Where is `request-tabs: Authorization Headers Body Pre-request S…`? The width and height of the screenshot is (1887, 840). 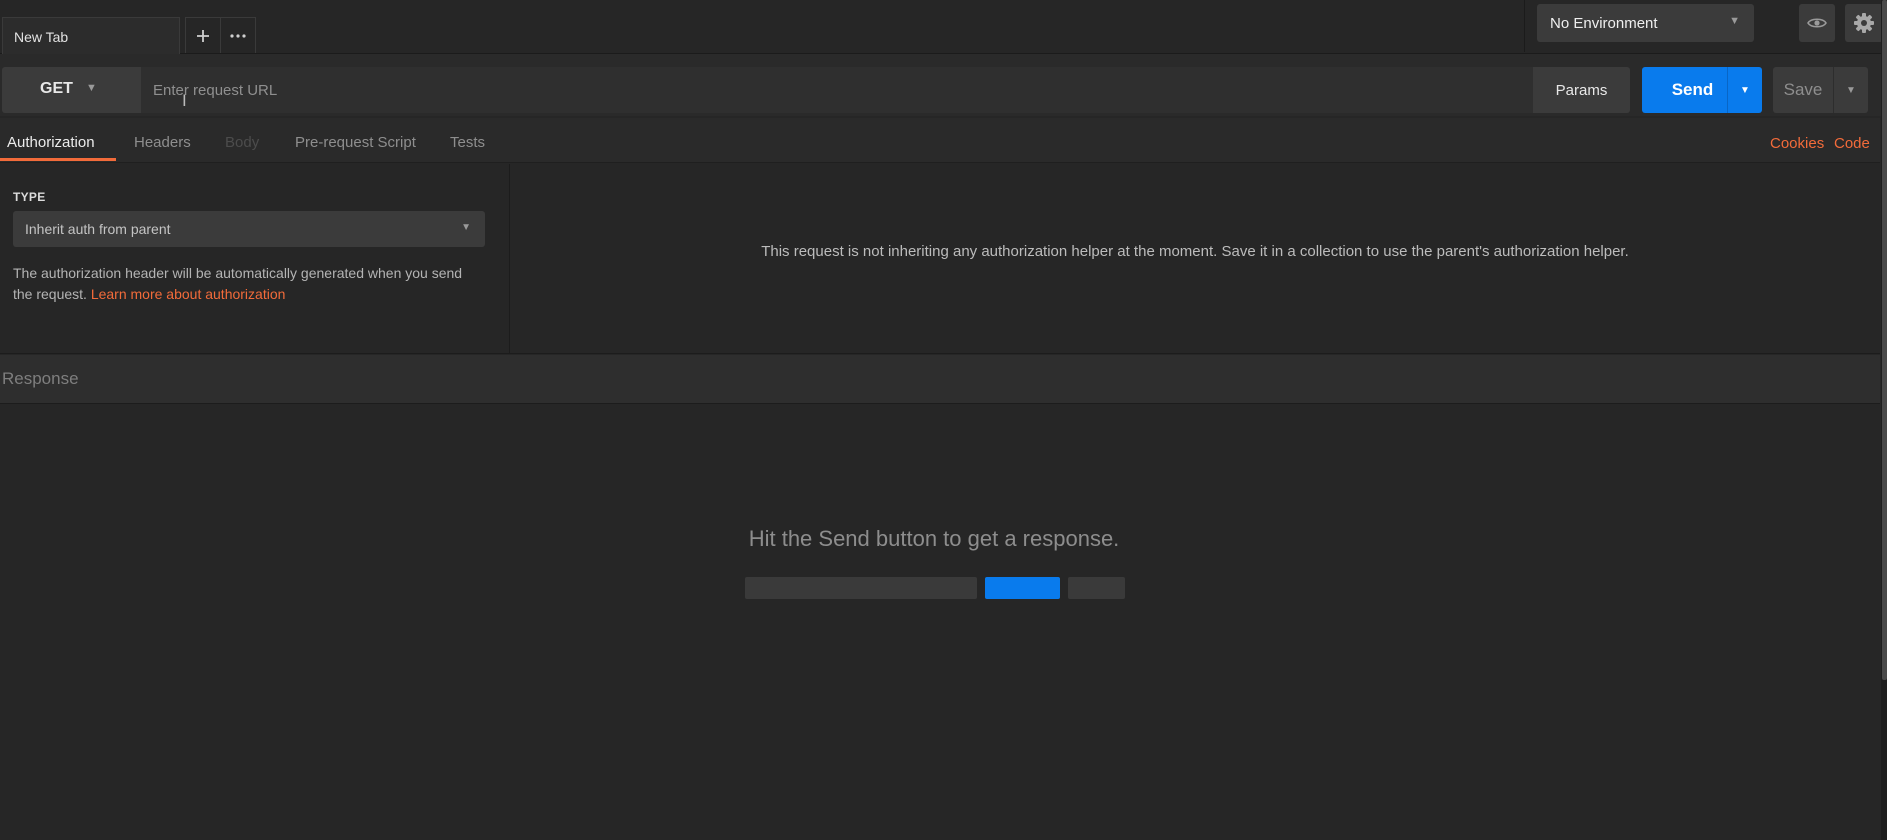 request-tabs: Authorization Headers Body Pre-request S… is located at coordinates (940, 140).